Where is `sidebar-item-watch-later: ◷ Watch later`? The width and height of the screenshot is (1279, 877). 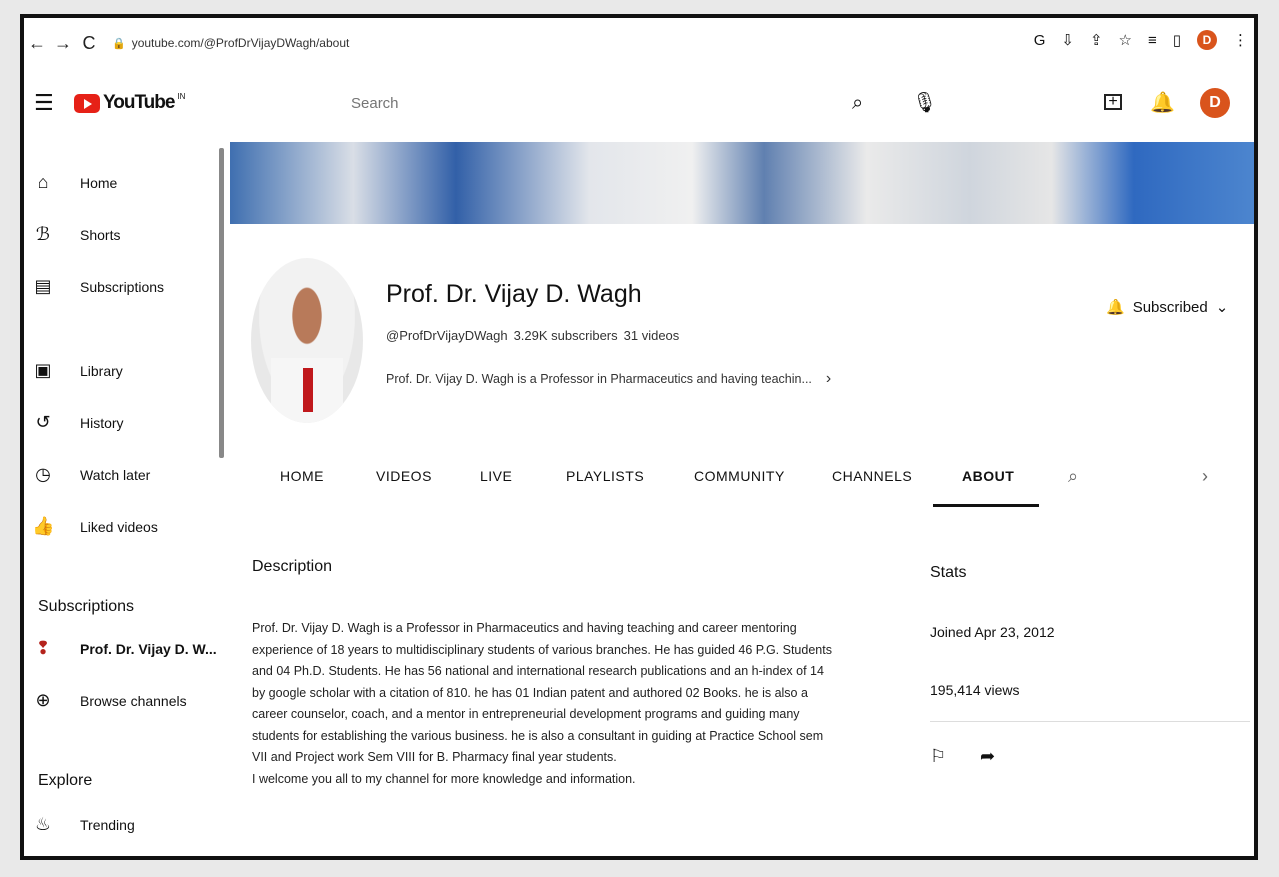 sidebar-item-watch-later: ◷ Watch later is located at coordinates (91, 474).